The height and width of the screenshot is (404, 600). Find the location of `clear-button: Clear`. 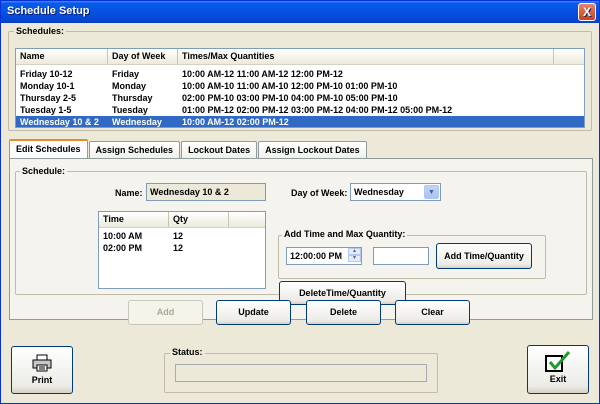

clear-button: Clear is located at coordinates (432, 312).